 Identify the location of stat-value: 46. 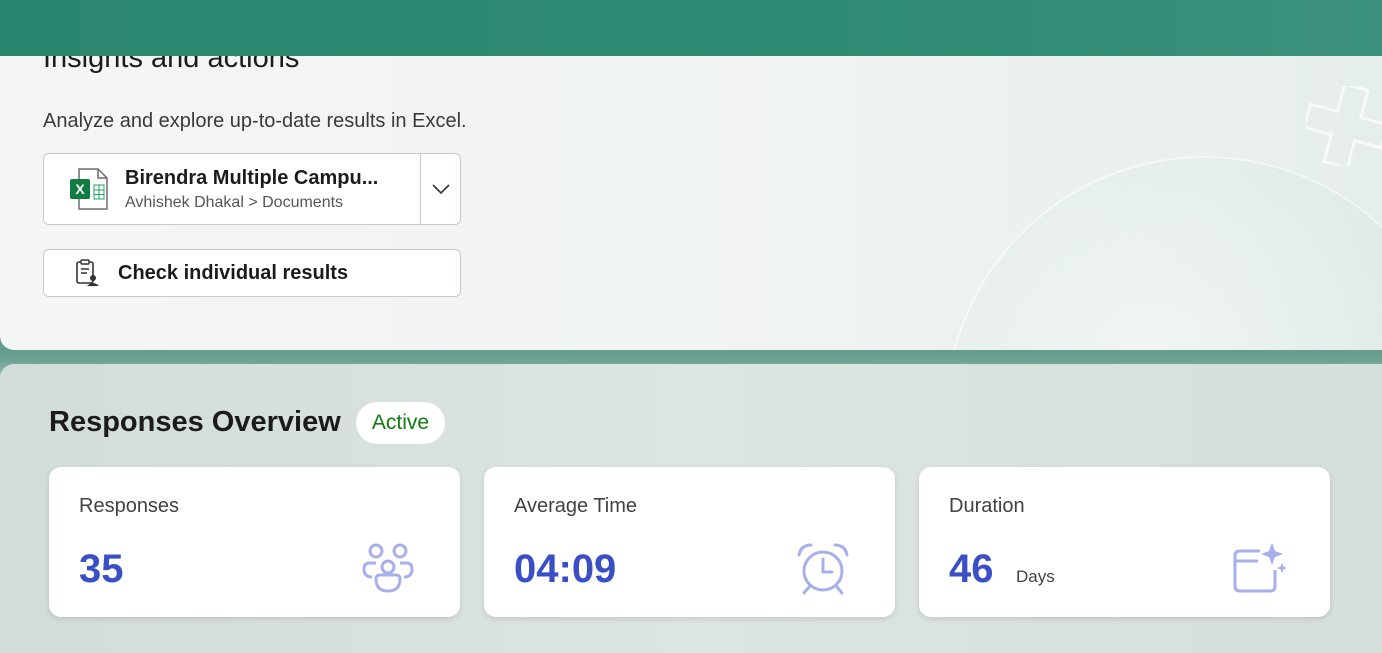
(971, 569).